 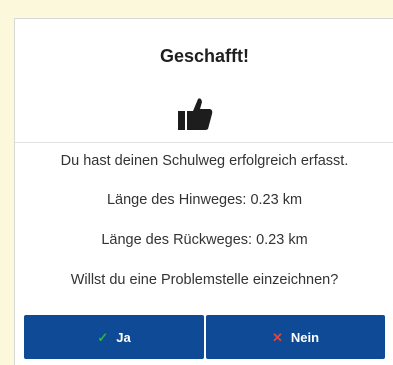 I want to click on yes-button: ✓ Ja, so click(x=114, y=337).